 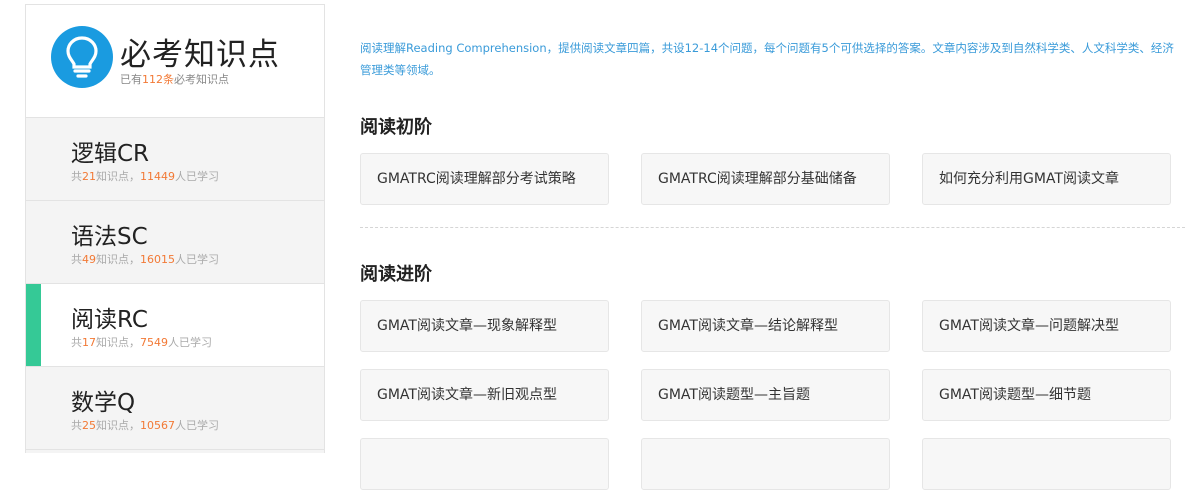 I want to click on sidebar-item-stats: 共49知识点，16015人已学习, so click(x=145, y=259).